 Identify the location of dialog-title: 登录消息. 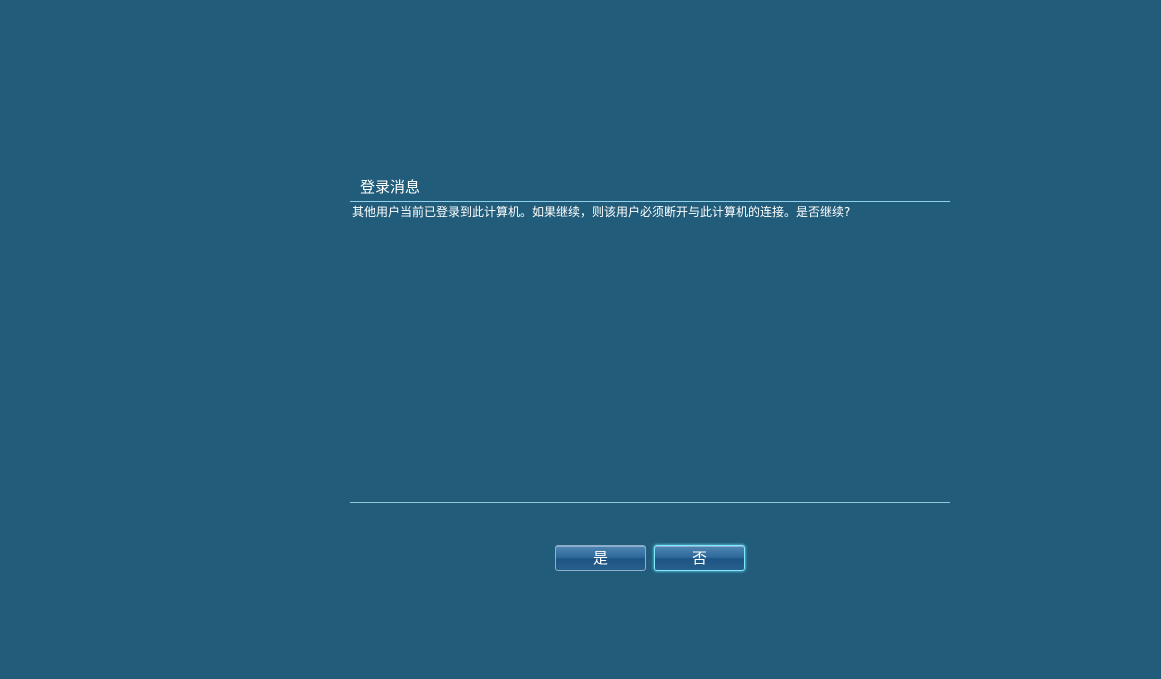
(390, 187).